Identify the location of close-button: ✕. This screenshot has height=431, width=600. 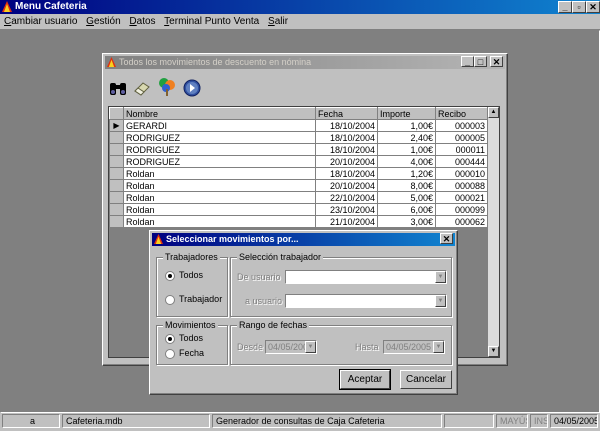
(593, 7).